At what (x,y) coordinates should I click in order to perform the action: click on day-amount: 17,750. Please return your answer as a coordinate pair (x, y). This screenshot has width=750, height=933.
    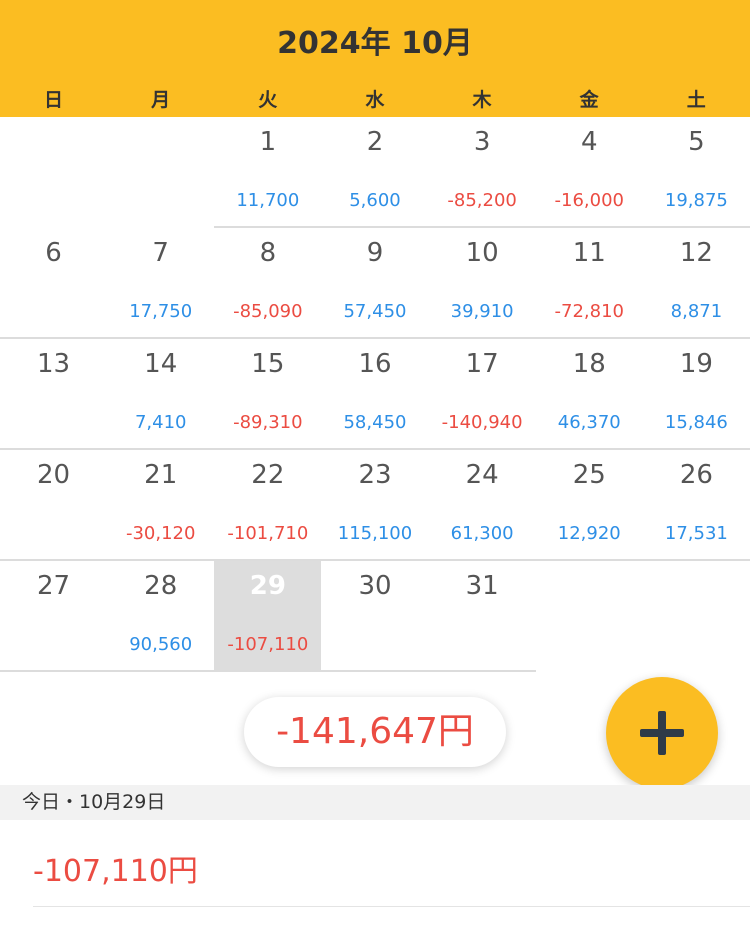
    Looking at the image, I should click on (161, 311).